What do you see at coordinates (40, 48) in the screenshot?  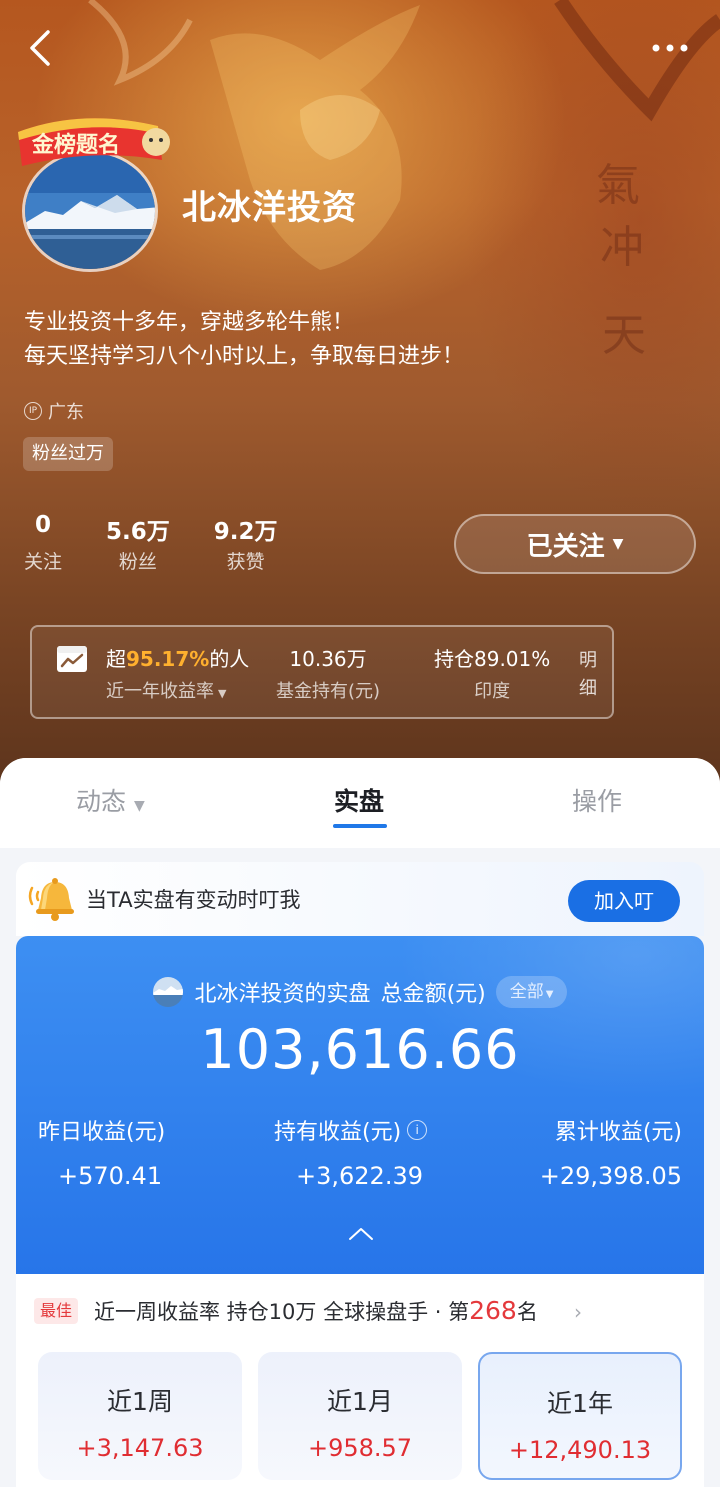 I see `back-icon` at bounding box center [40, 48].